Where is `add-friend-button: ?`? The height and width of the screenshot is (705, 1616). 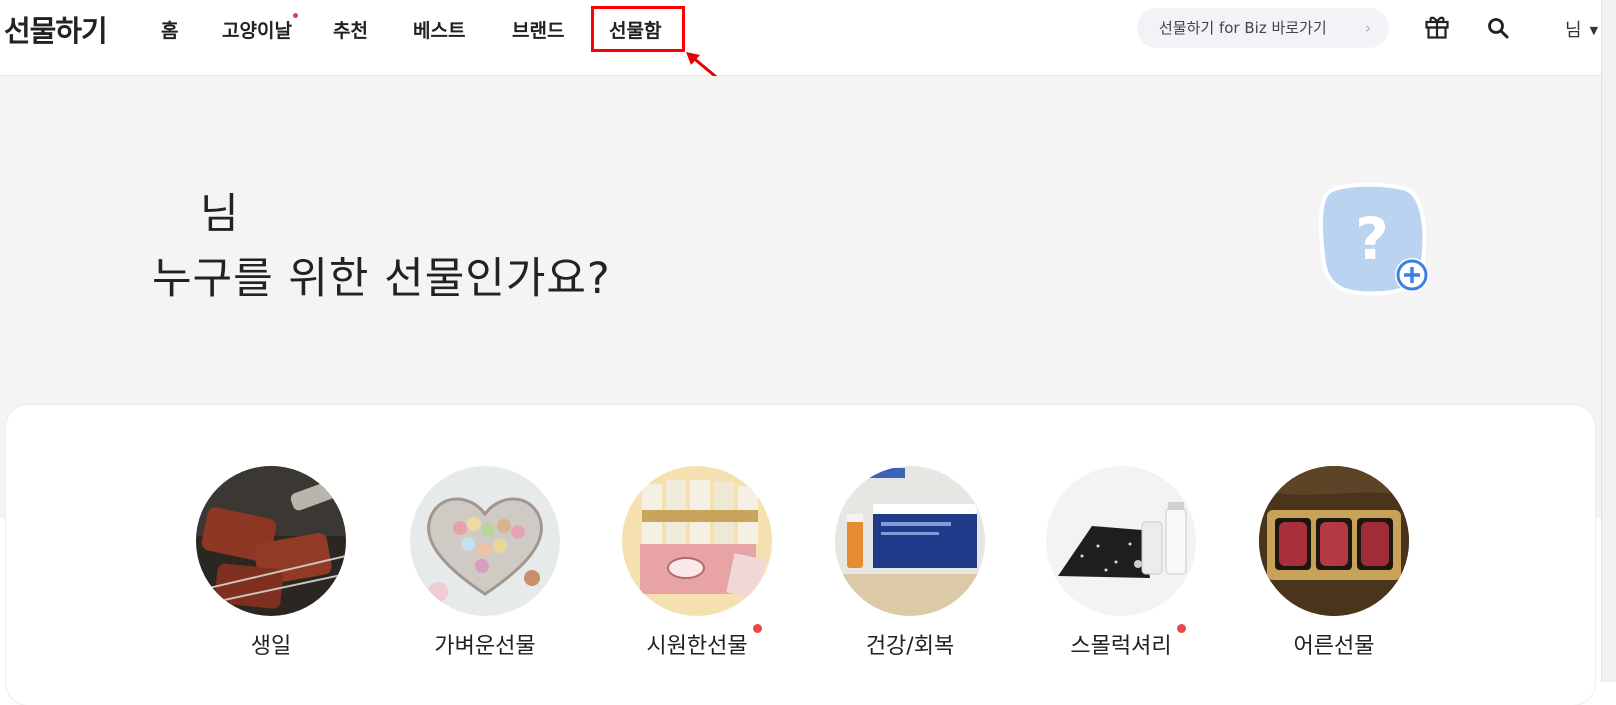
add-friend-button: ? is located at coordinates (1375, 240).